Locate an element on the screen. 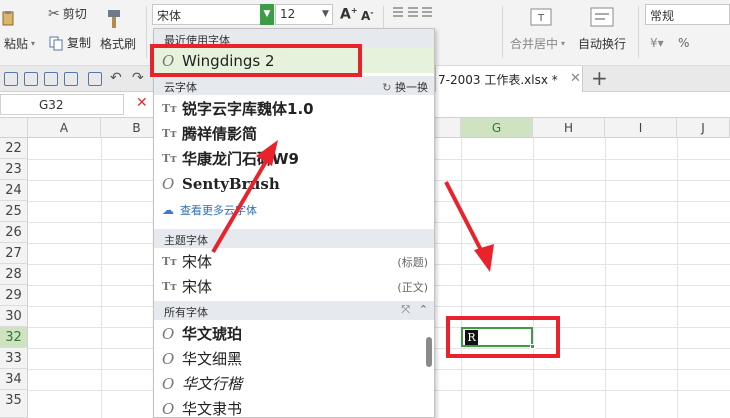 Image resolution: width=730 pixels, height=418 pixels. dropdown-scrollbar is located at coordinates (429, 352).